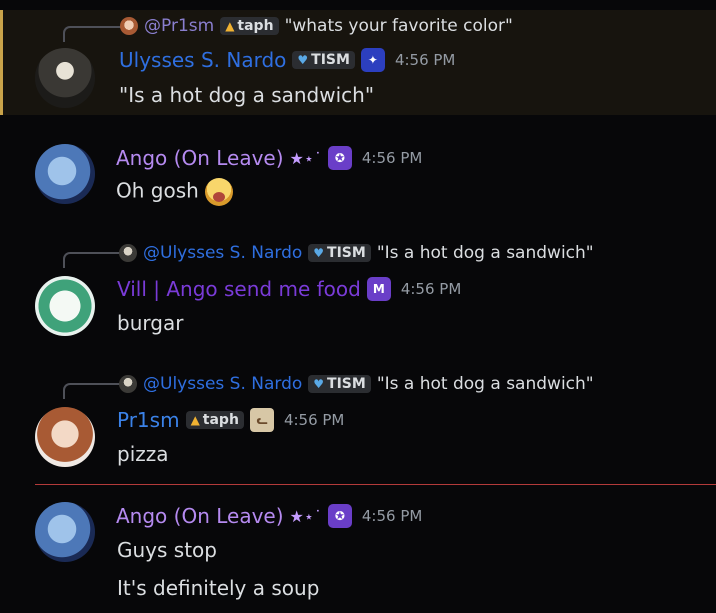 The height and width of the screenshot is (613, 716). I want to click on M-badge-icon: M, so click(378, 289).